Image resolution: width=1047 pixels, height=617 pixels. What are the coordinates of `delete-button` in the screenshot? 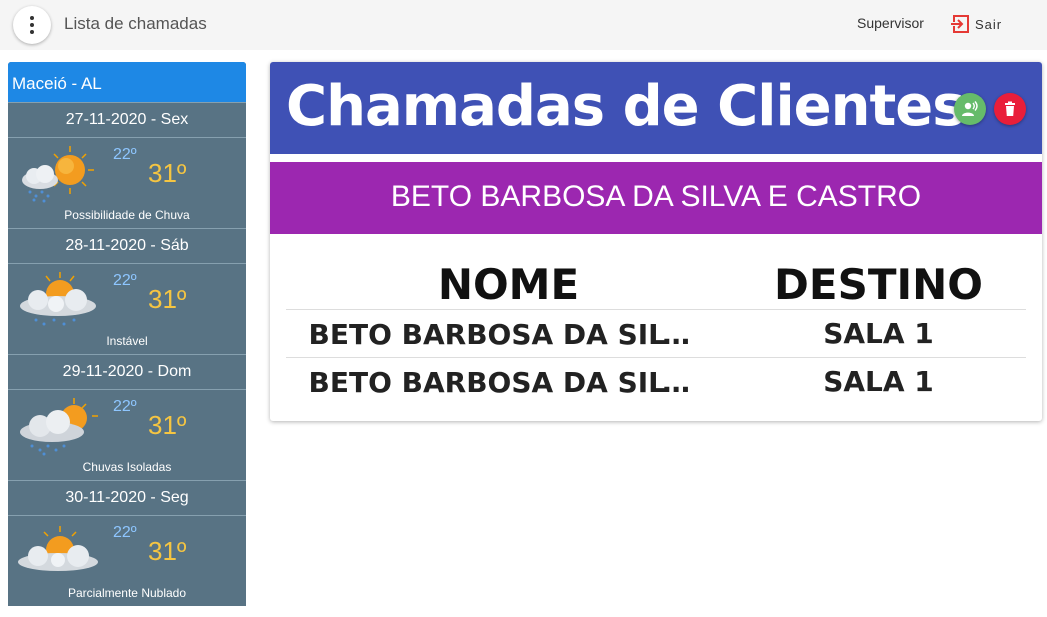 It's located at (1010, 109).